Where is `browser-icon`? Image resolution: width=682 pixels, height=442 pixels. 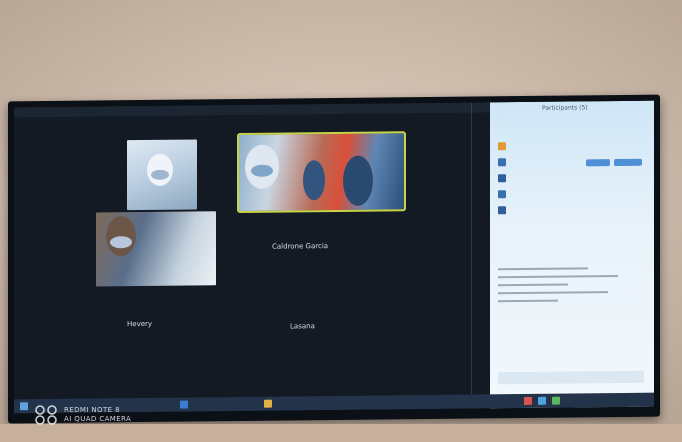
browser-icon is located at coordinates (184, 404).